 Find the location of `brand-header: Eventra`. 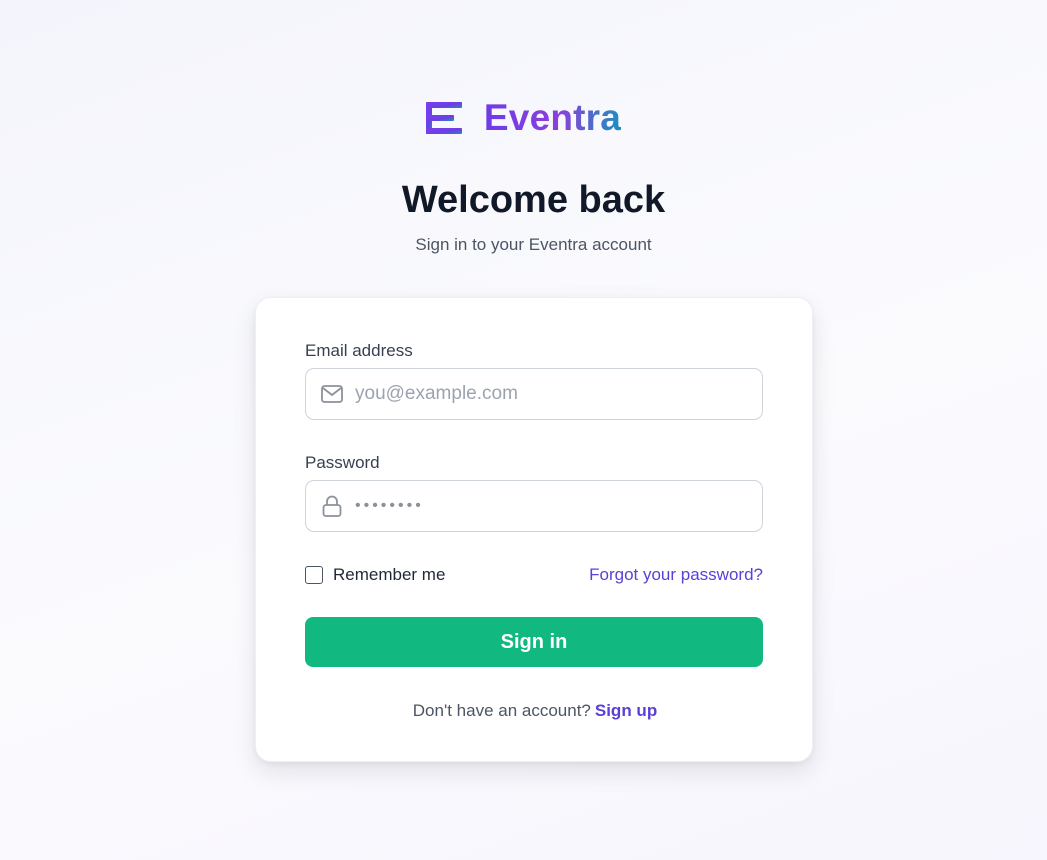

brand-header: Eventra is located at coordinates (523, 118).